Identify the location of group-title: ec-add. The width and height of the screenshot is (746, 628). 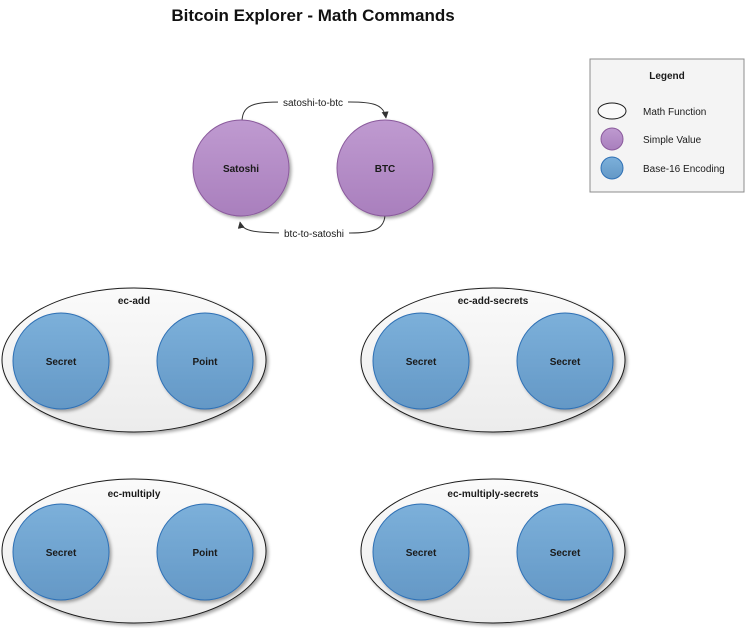
(134, 301).